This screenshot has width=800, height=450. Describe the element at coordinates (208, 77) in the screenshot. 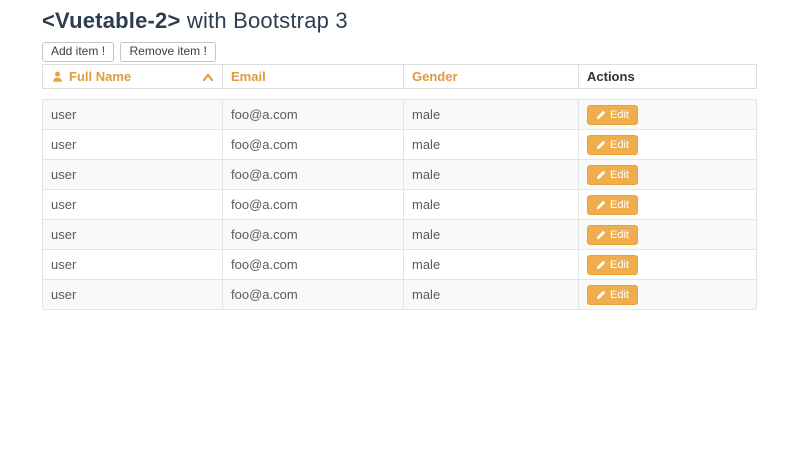

I see `sort-asc-icon` at that location.